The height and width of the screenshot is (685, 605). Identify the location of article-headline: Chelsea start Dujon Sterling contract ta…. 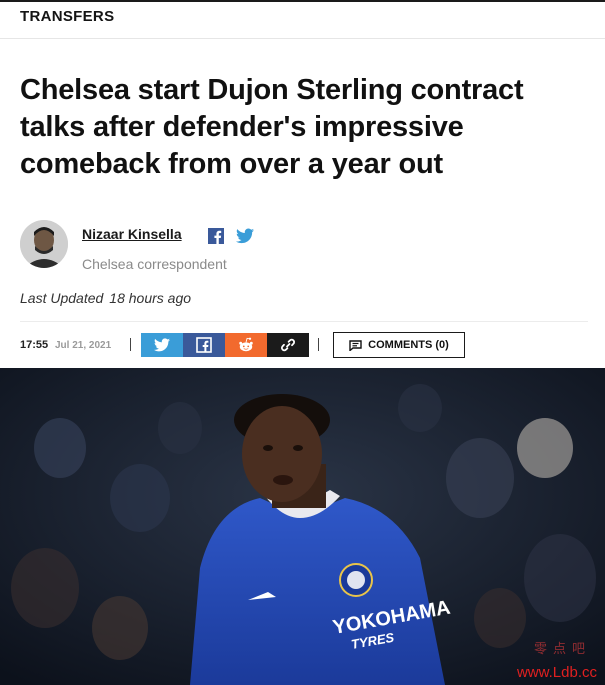
(272, 127).